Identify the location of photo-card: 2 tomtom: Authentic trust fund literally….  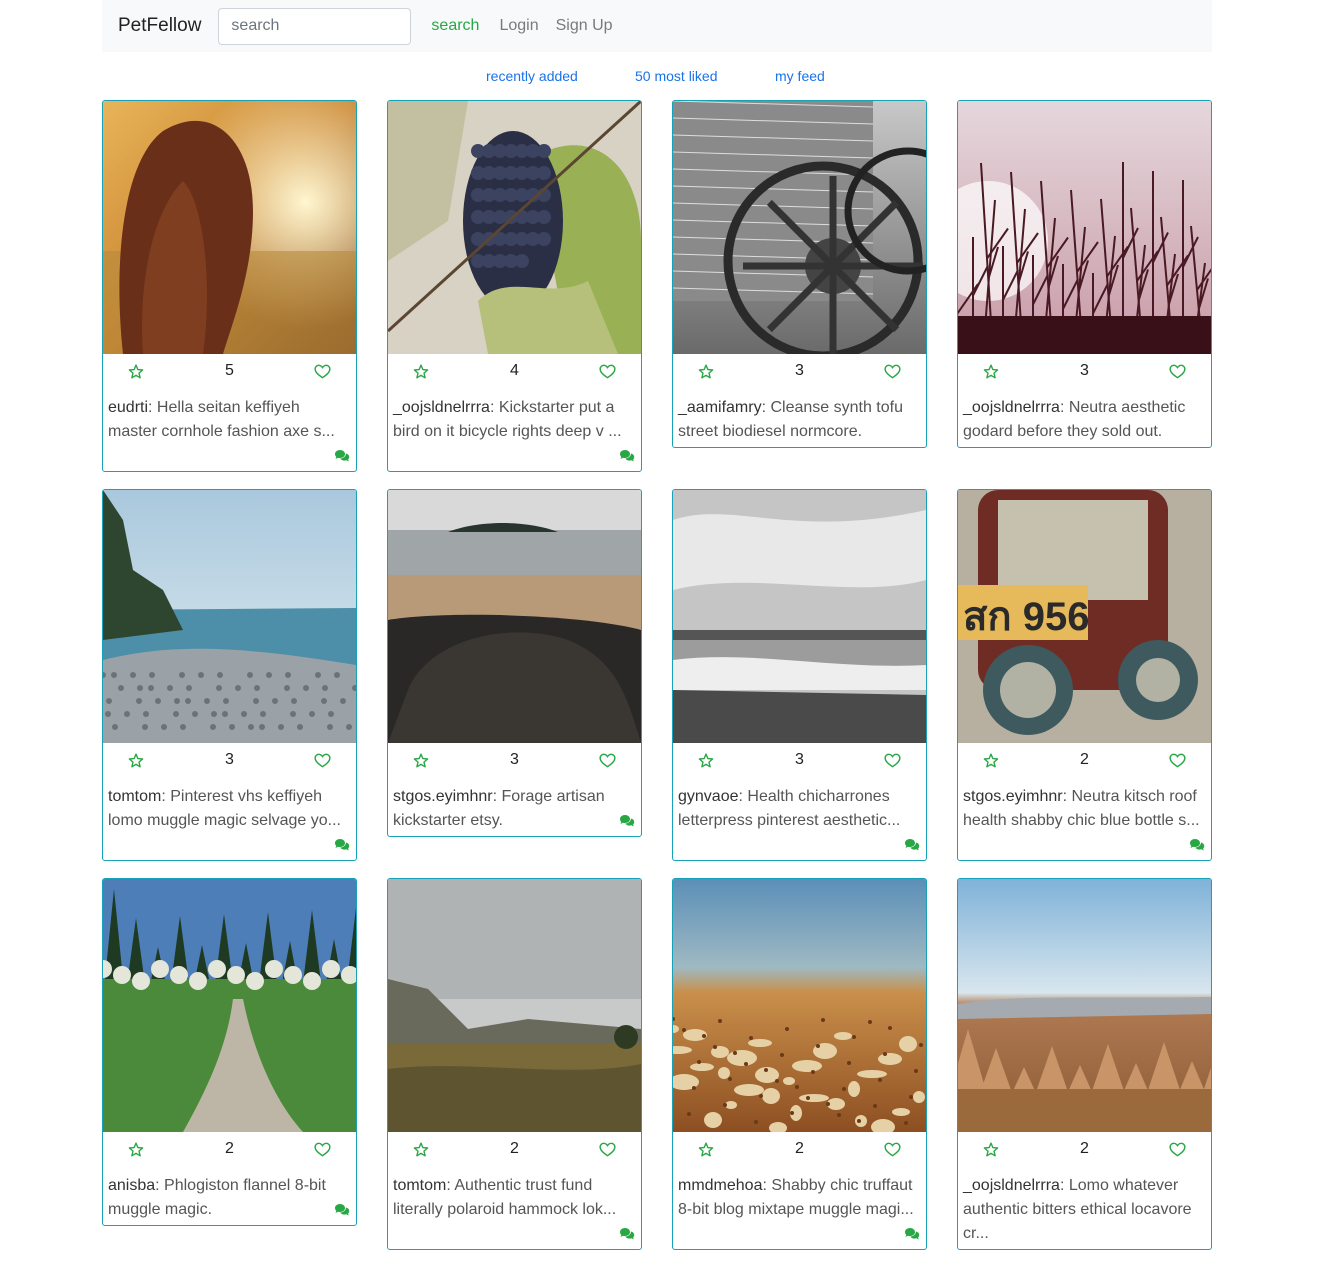
(514, 1064).